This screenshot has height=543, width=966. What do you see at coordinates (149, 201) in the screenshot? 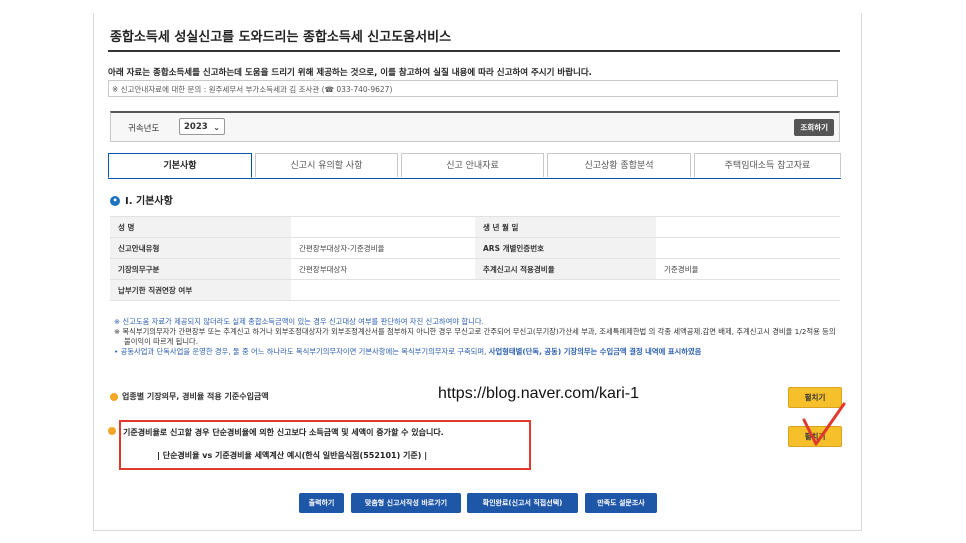
I see `section-title: Ⅰ. 기본사항` at bounding box center [149, 201].